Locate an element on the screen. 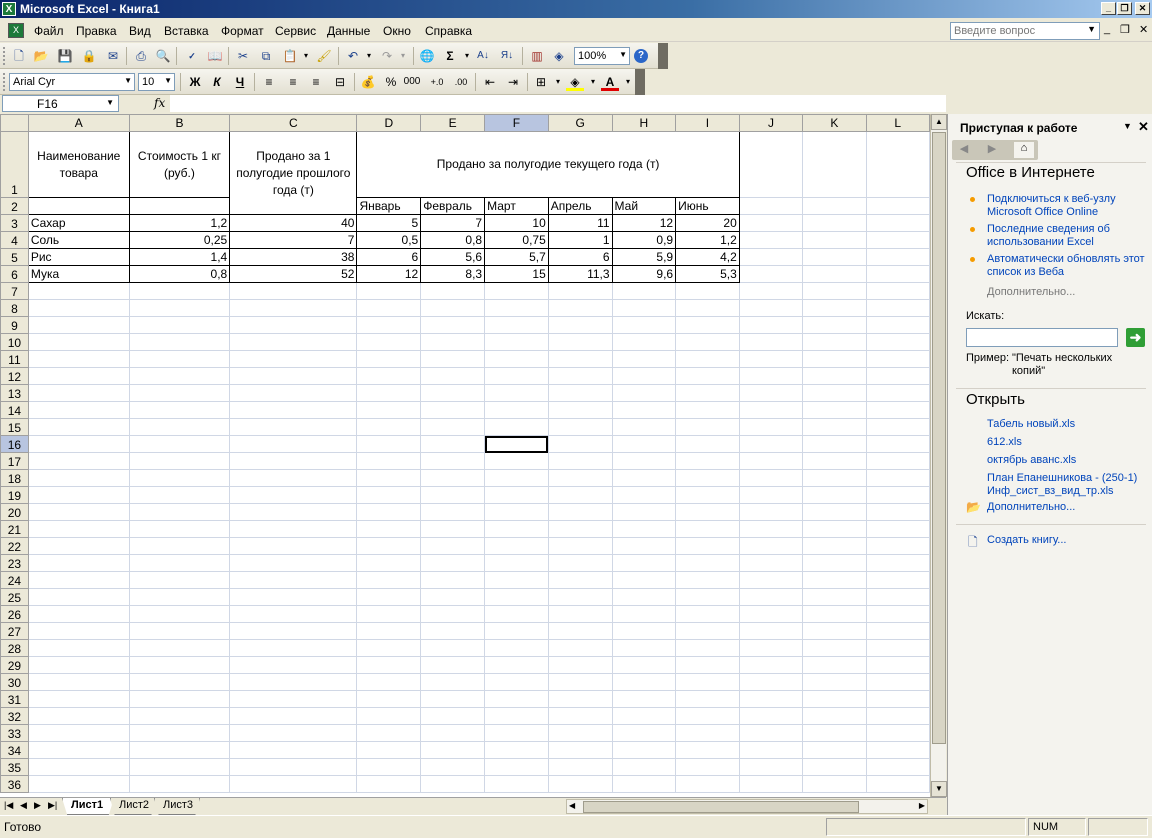  search-input is located at coordinates (1042, 337).